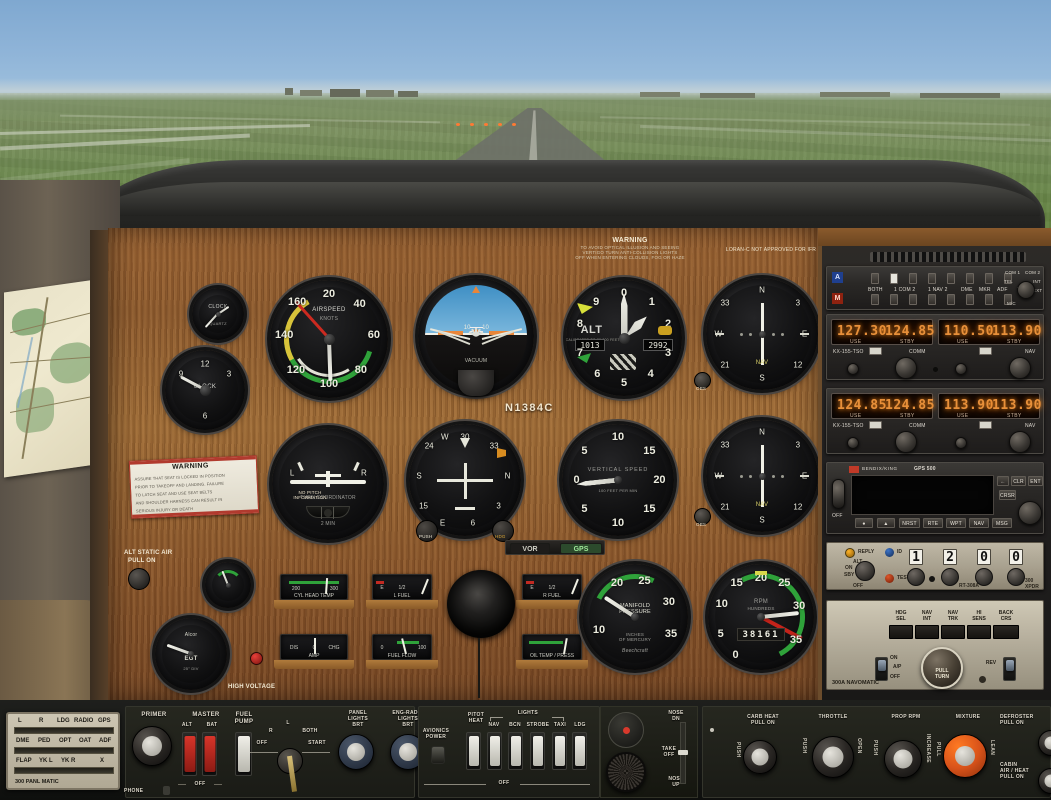 This screenshot has width=1051, height=800. Describe the element at coordinates (985, 351) in the screenshot. I see `nav1-transfer-button` at that location.